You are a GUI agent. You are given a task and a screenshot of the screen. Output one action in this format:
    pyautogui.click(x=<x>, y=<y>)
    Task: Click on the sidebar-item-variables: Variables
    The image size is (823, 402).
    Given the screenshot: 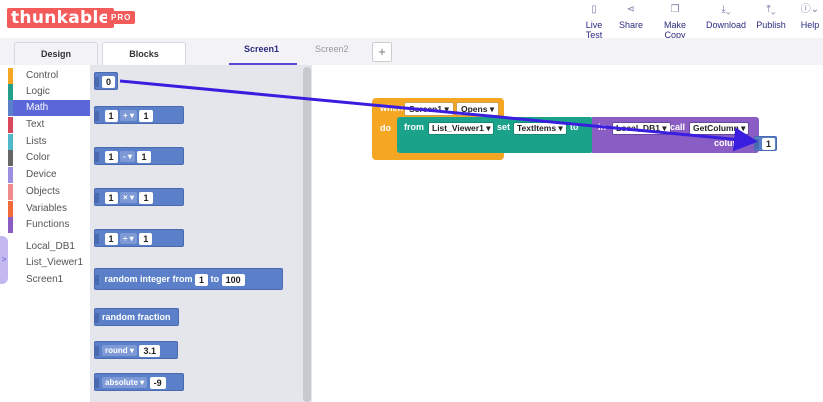 What is the action you would take?
    pyautogui.click(x=49, y=209)
    